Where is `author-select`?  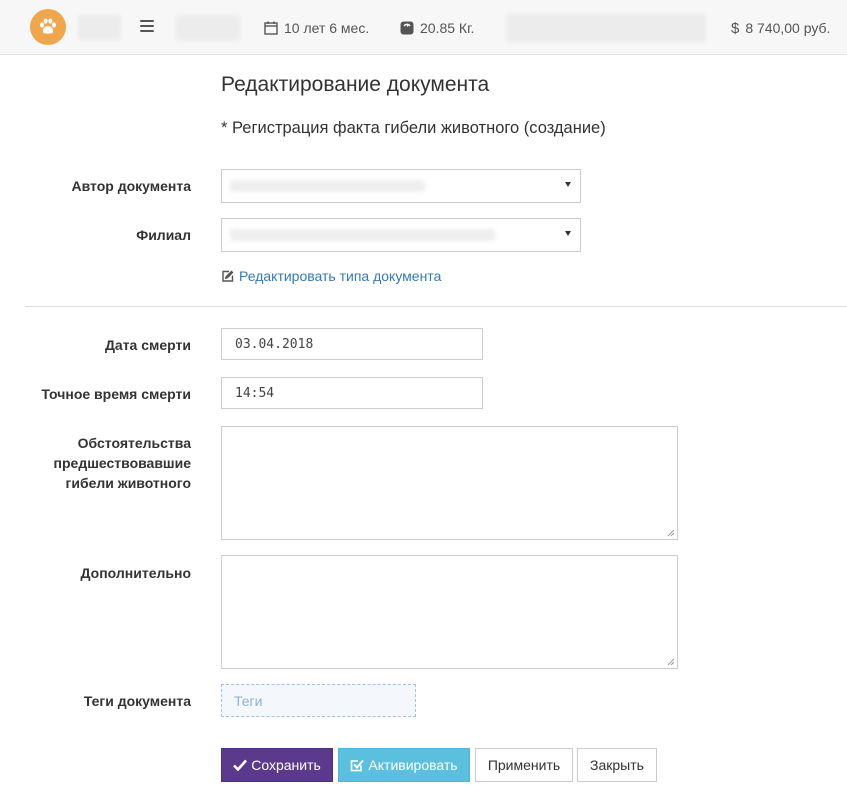 author-select is located at coordinates (401, 186).